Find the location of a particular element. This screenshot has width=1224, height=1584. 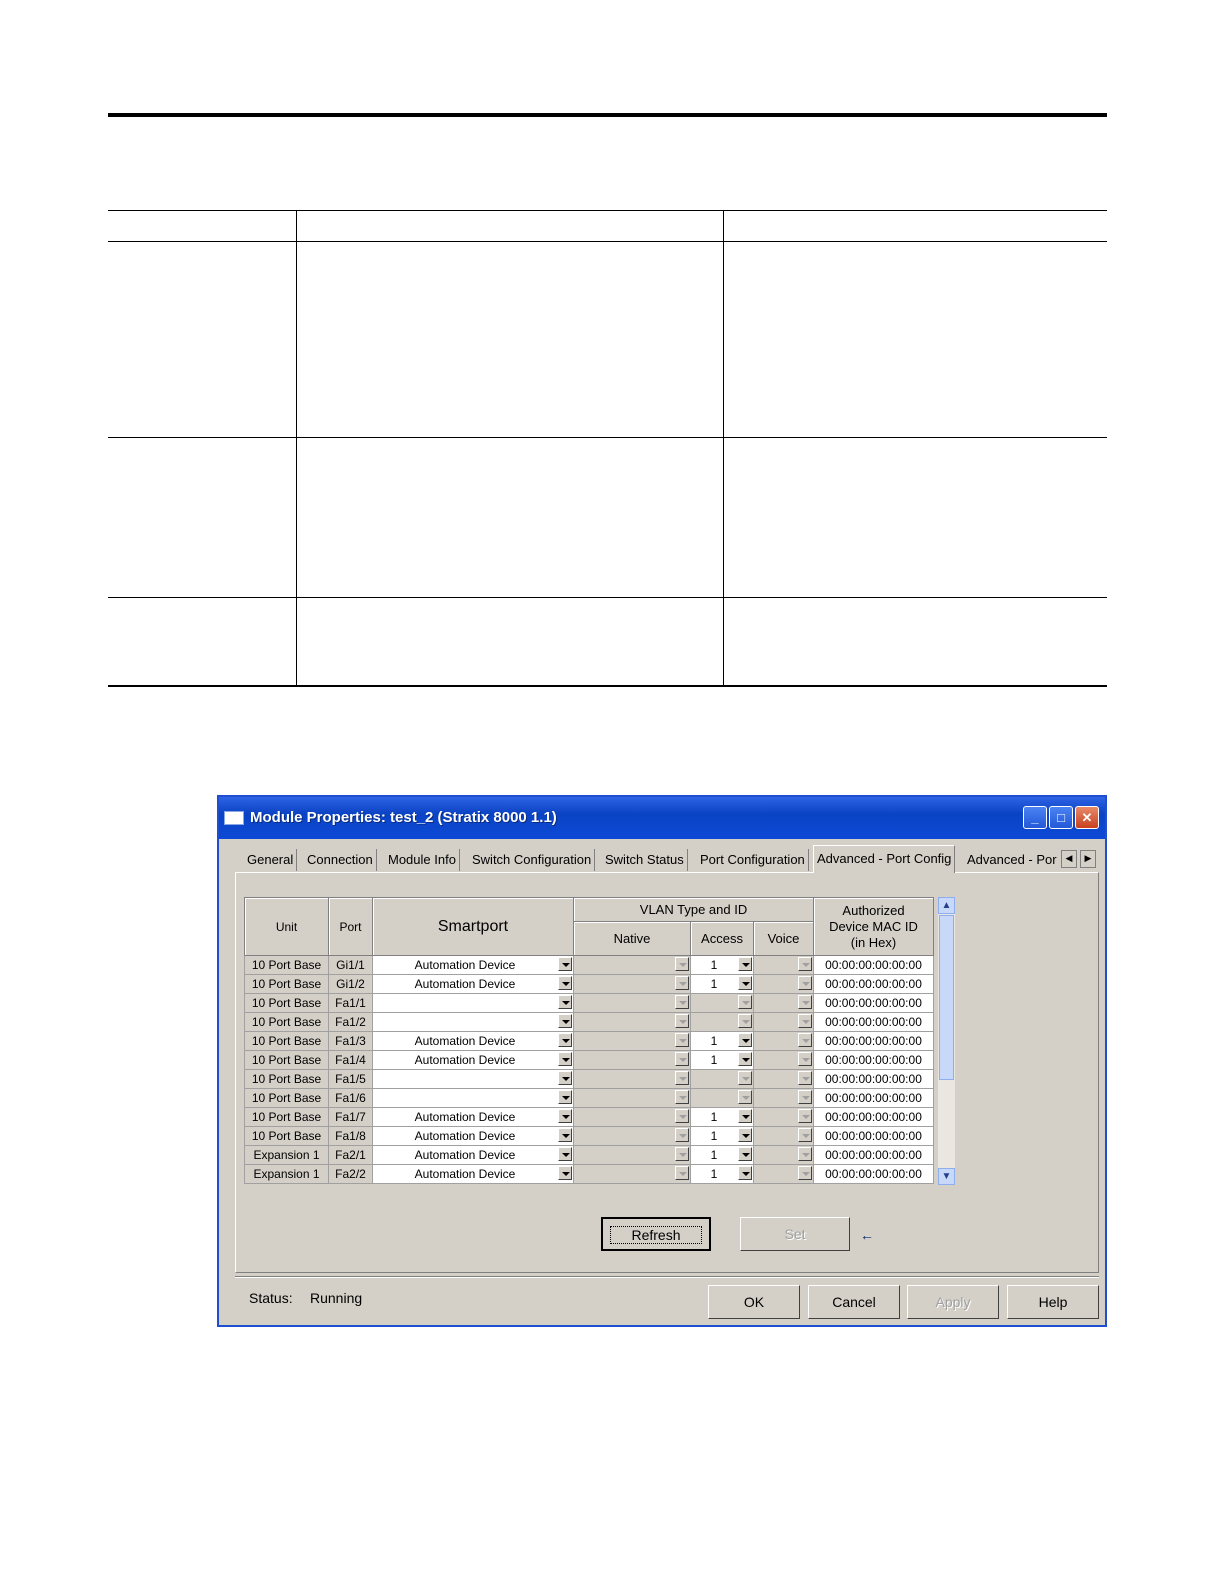

grid-scrollbar: ▲ ▼ is located at coordinates (946, 1041).